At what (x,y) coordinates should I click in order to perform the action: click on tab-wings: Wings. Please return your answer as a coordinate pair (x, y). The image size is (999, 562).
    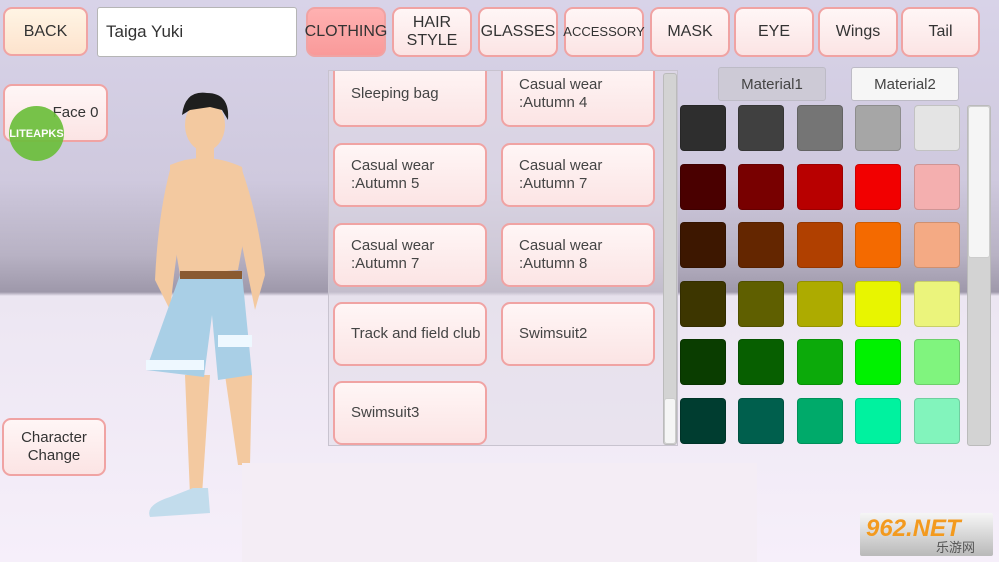
    Looking at the image, I should click on (858, 32).